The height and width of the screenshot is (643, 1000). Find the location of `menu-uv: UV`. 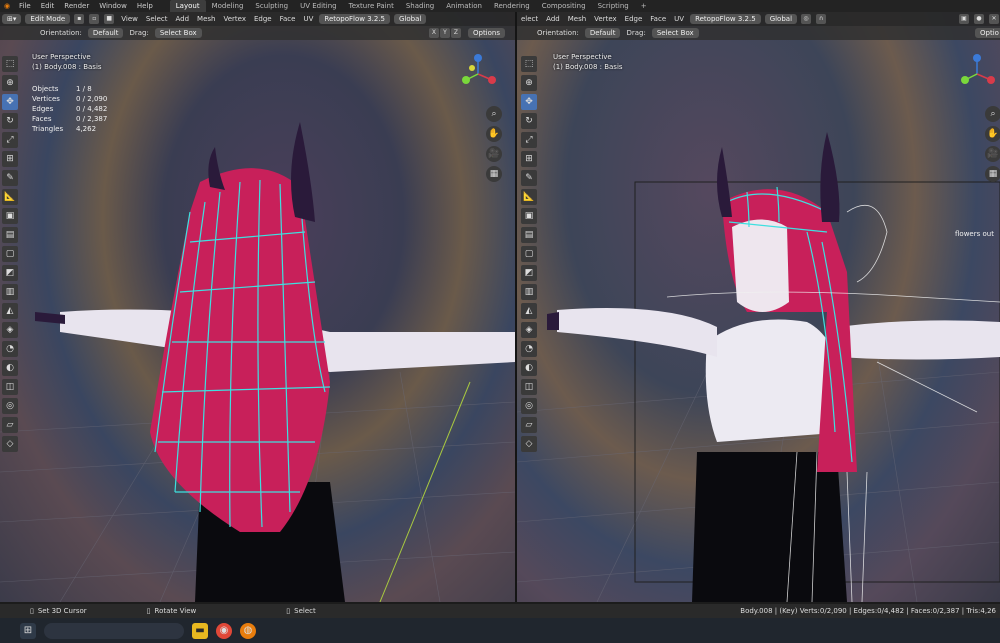

menu-uv: UV is located at coordinates (308, 19).